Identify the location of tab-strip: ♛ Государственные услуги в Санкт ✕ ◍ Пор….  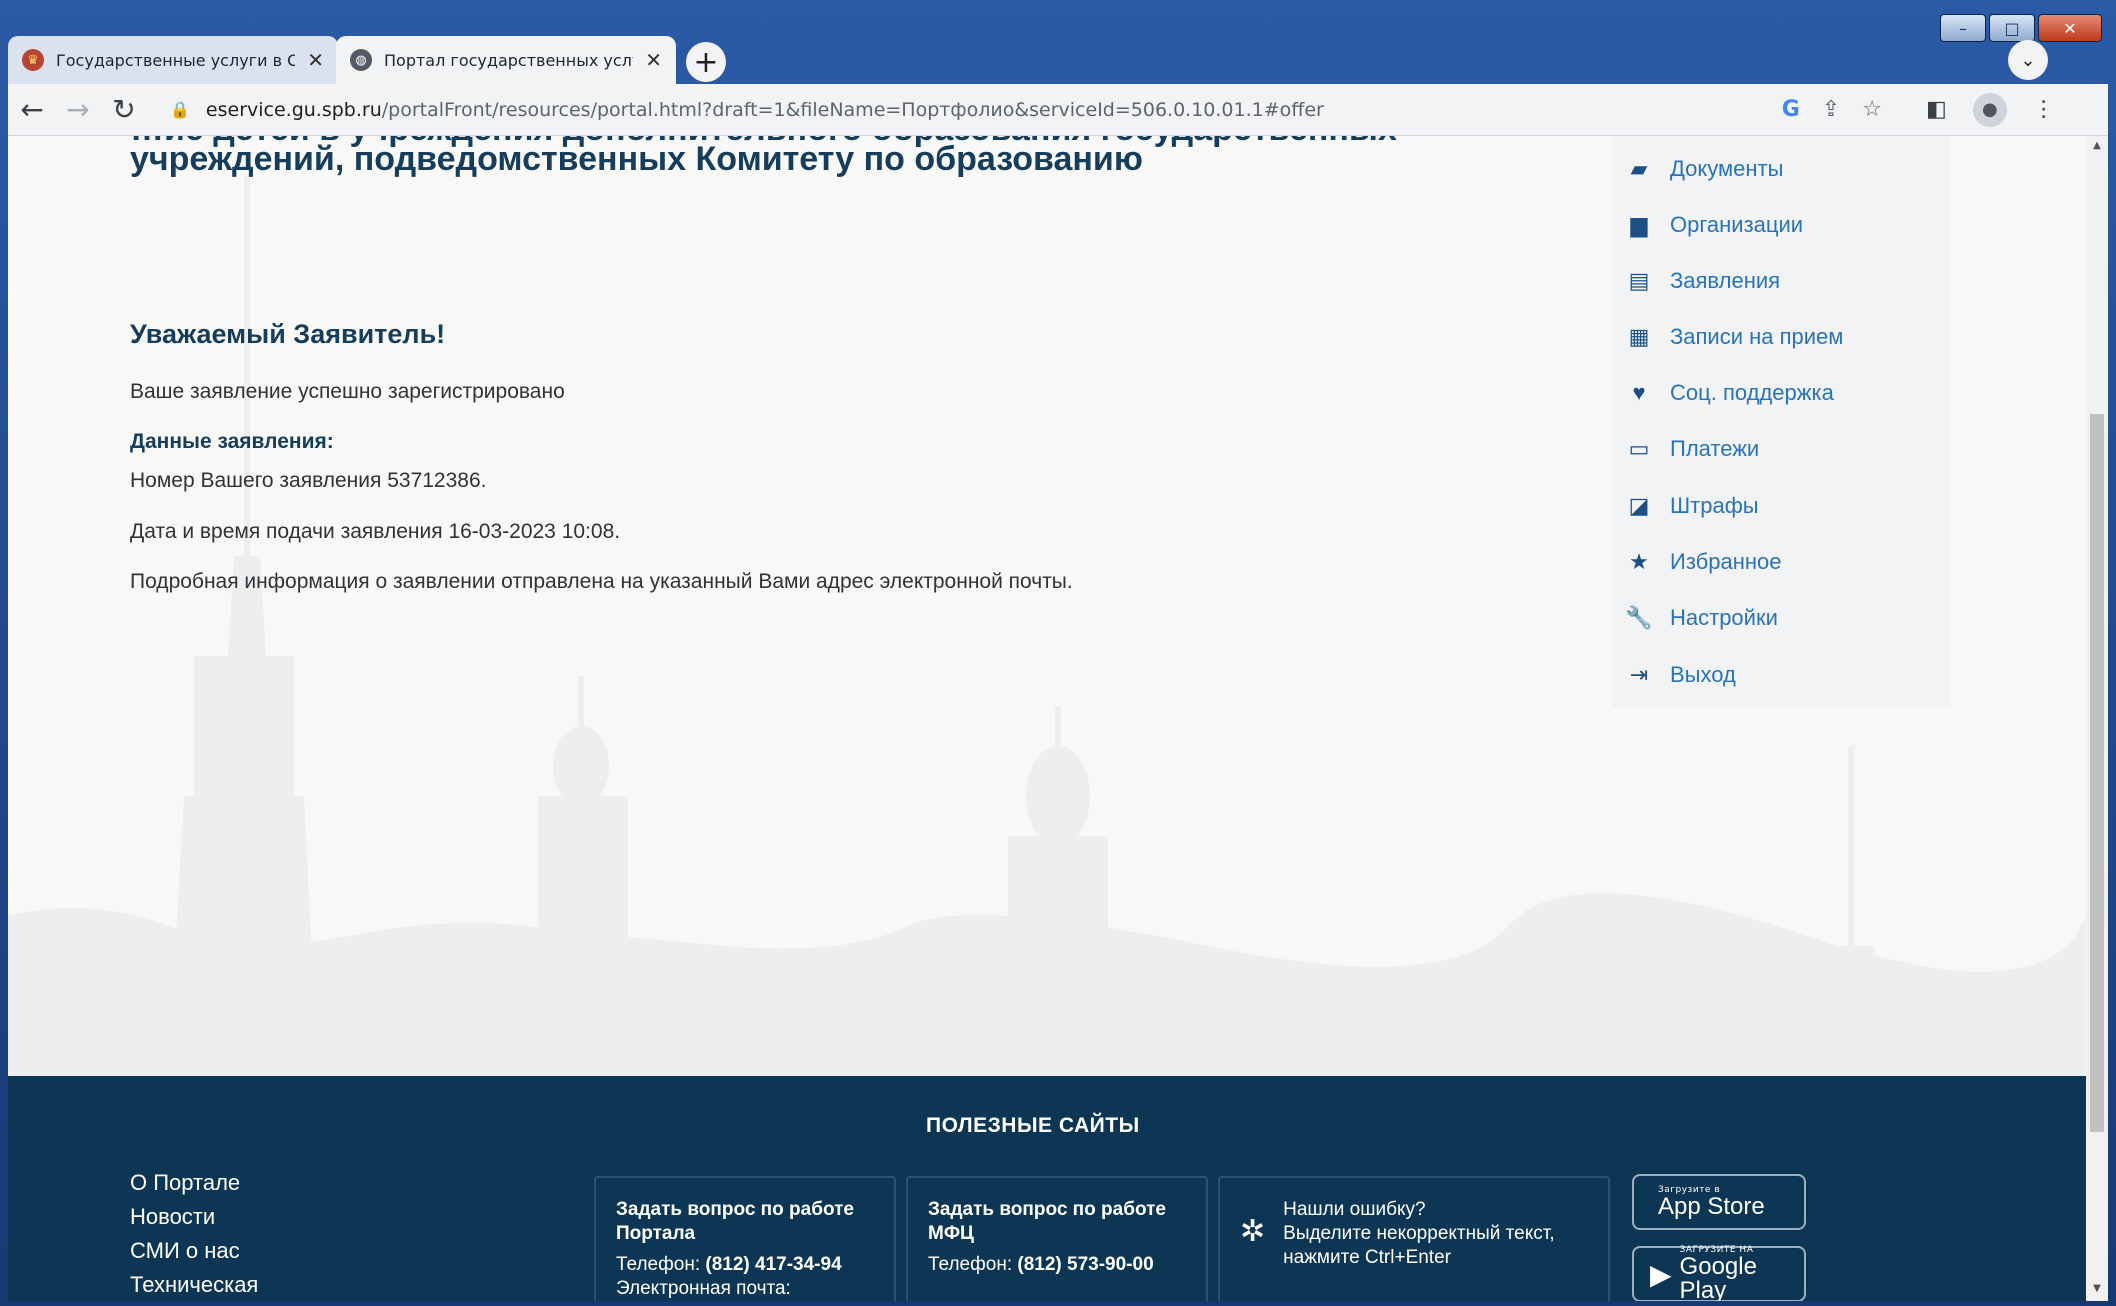
(1058, 59).